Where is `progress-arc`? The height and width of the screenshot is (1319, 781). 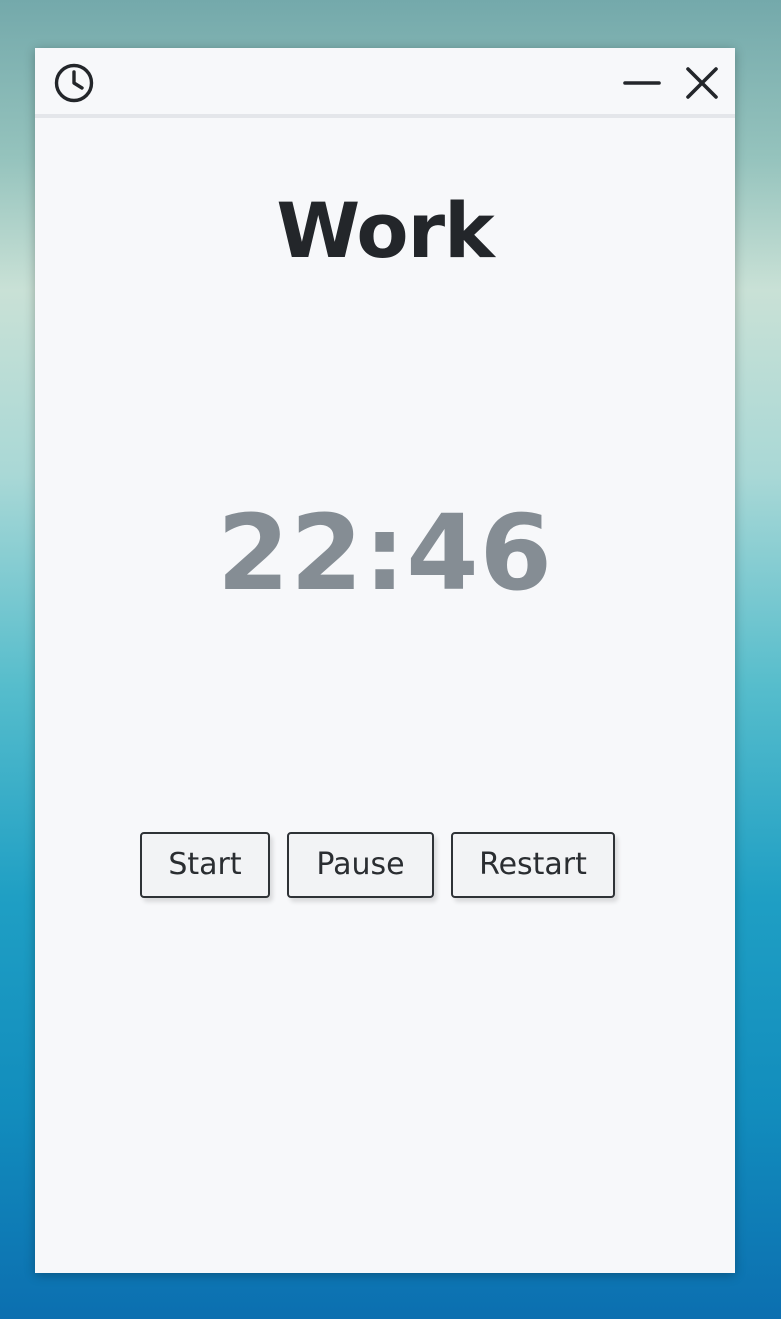 progress-arc is located at coordinates (385, 363).